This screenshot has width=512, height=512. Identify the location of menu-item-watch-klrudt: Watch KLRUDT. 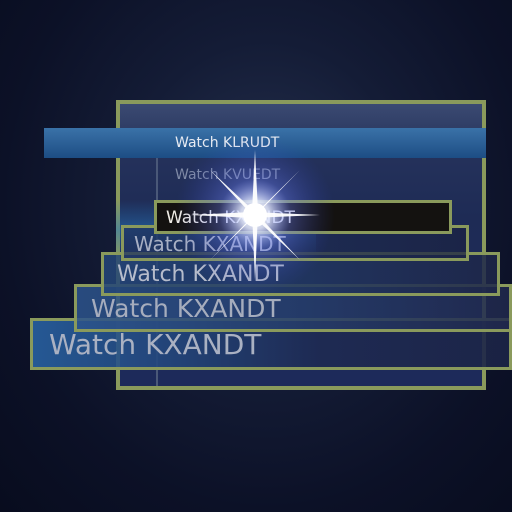
(265, 143).